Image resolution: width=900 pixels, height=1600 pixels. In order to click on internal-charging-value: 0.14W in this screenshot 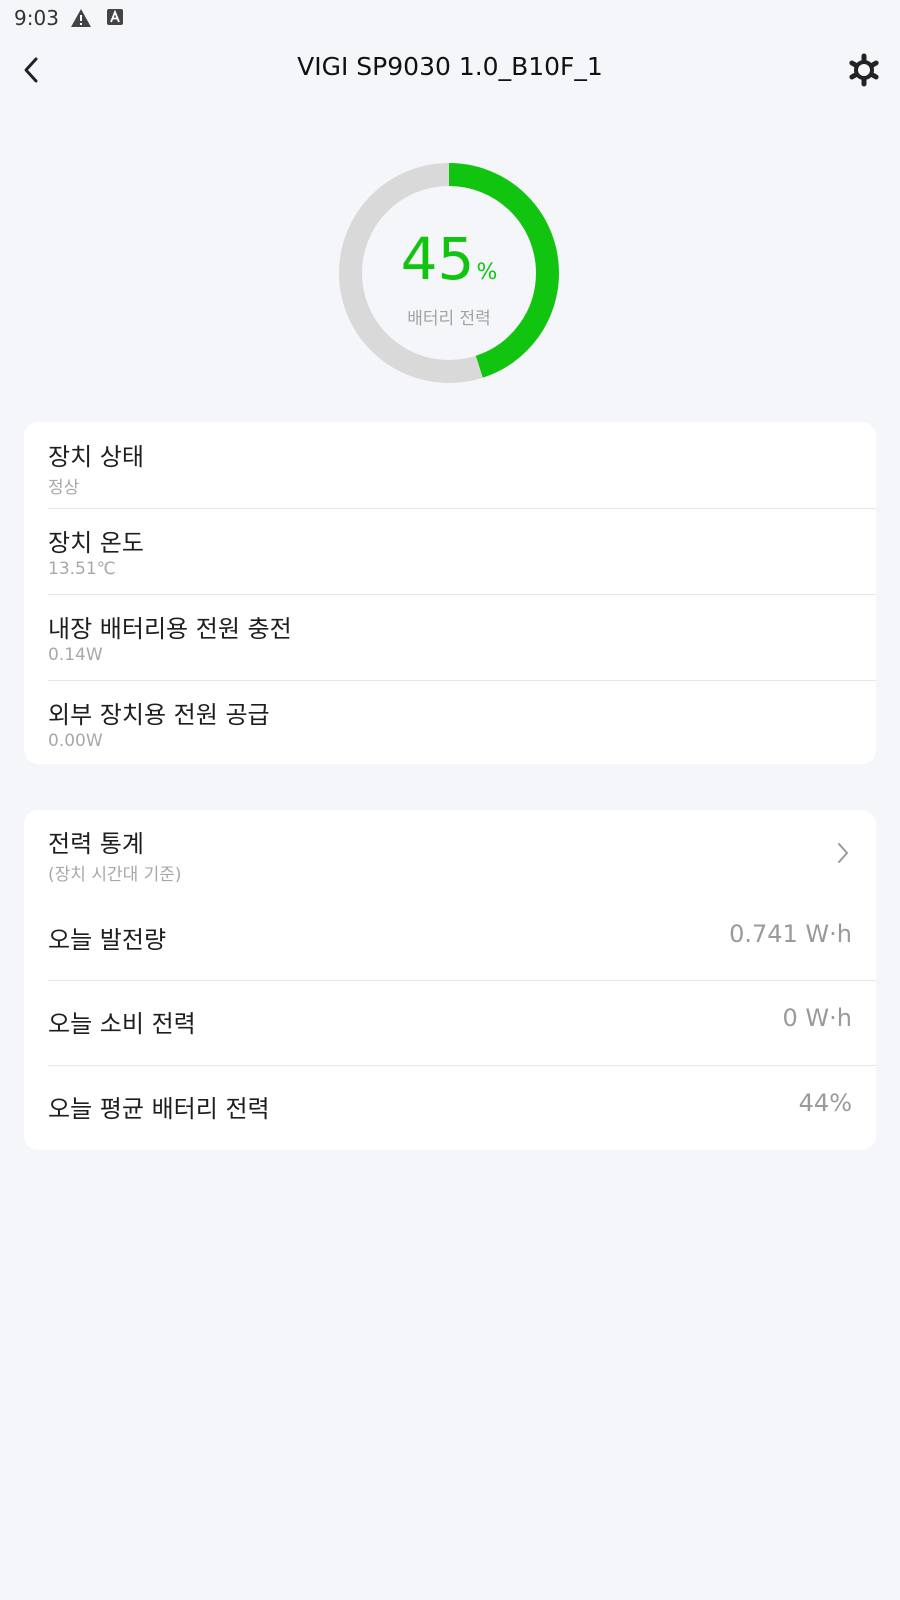, I will do `click(75, 655)`.